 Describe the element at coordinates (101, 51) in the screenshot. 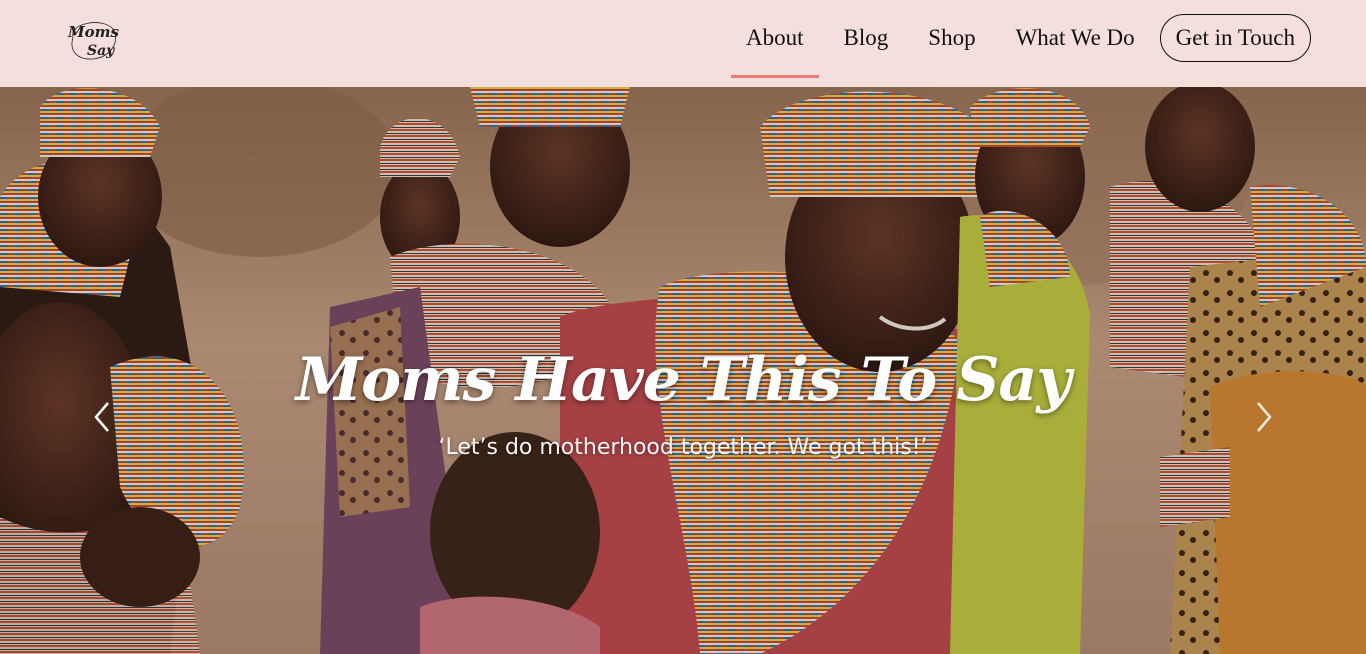

I see `logo-line2: Say` at that location.